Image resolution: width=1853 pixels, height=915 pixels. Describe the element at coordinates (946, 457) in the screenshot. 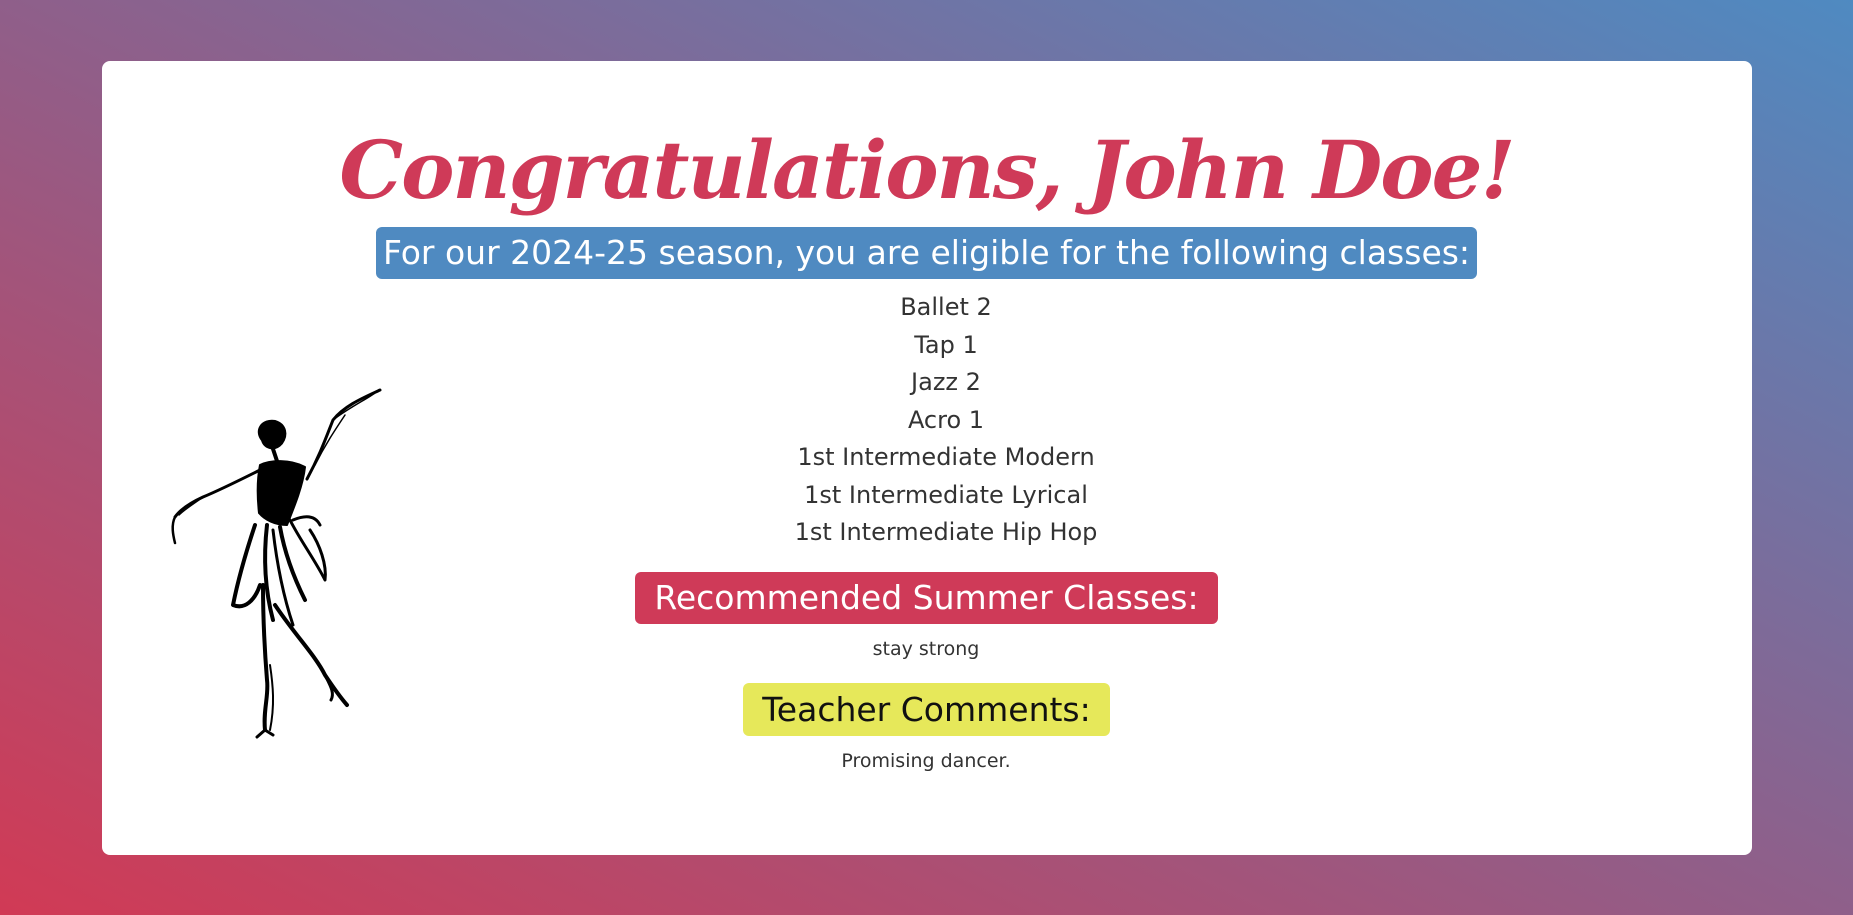

I see `class-item: 1st Intermediate Modern` at that location.